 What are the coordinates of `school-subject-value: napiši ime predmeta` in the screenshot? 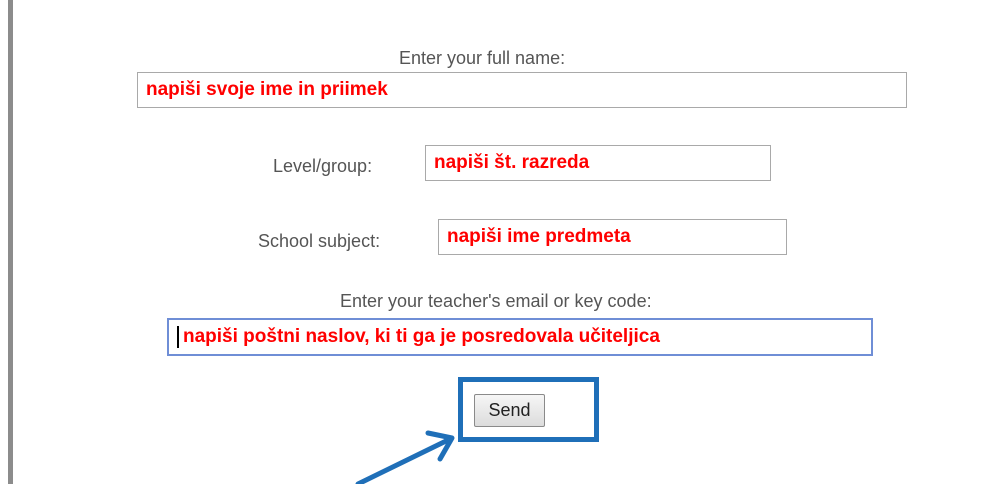 It's located at (539, 236).